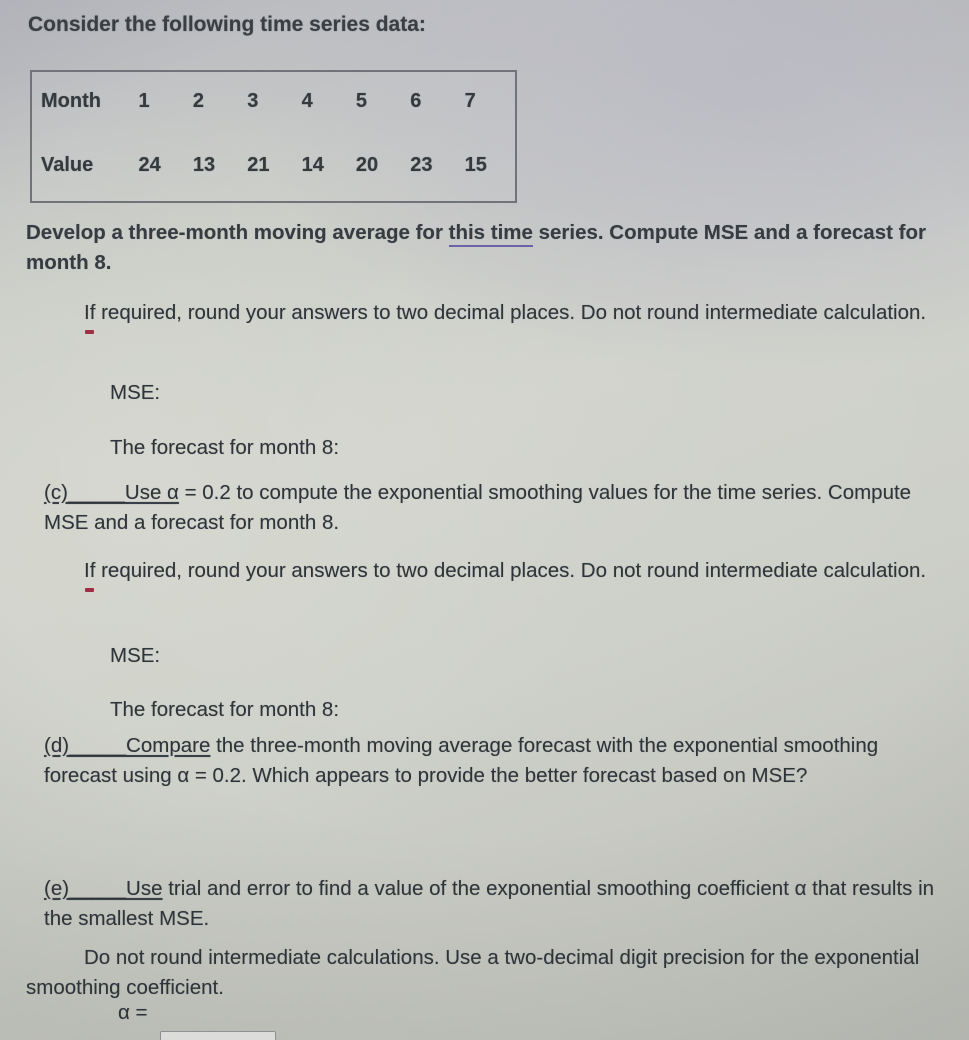 This screenshot has height=1040, width=969. What do you see at coordinates (416, 100) in the screenshot?
I see `table-cell-month-6: 6` at bounding box center [416, 100].